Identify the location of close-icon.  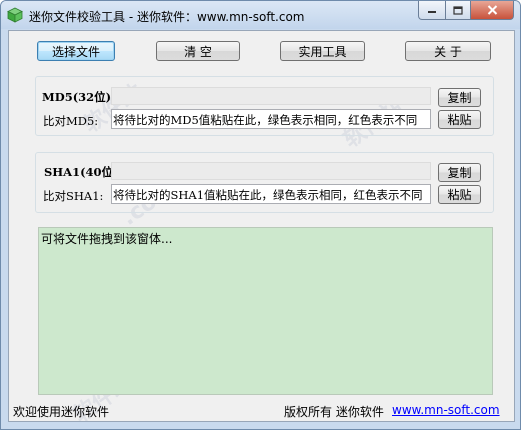
(492, 10).